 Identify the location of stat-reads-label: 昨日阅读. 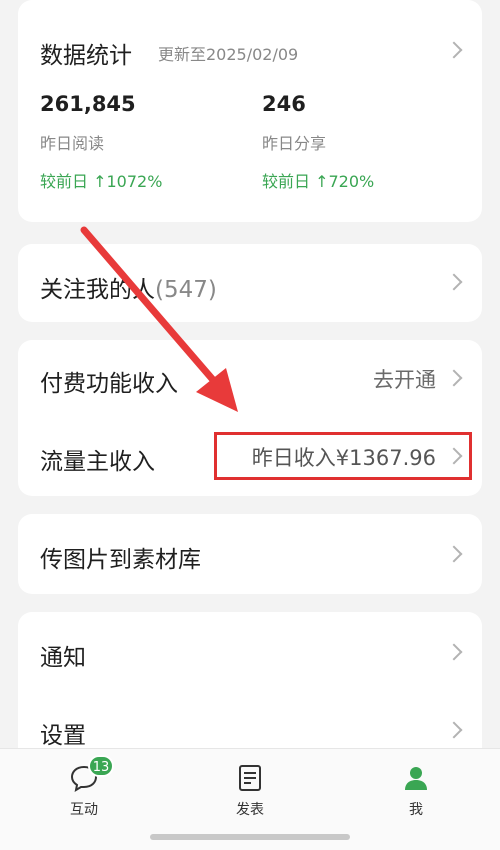
(72, 143).